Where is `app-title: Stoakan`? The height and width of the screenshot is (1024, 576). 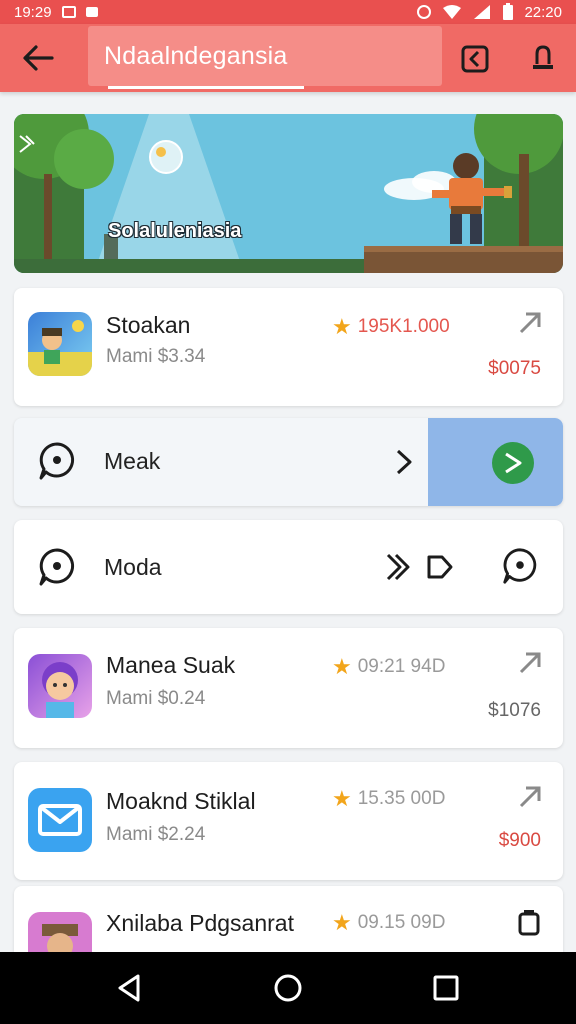
app-title: Stoakan is located at coordinates (148, 325).